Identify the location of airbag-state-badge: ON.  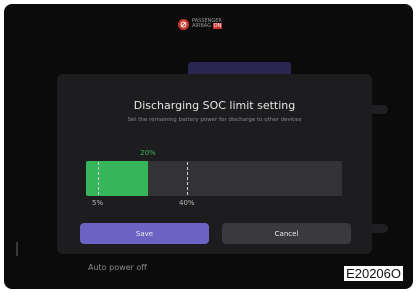
(217, 26).